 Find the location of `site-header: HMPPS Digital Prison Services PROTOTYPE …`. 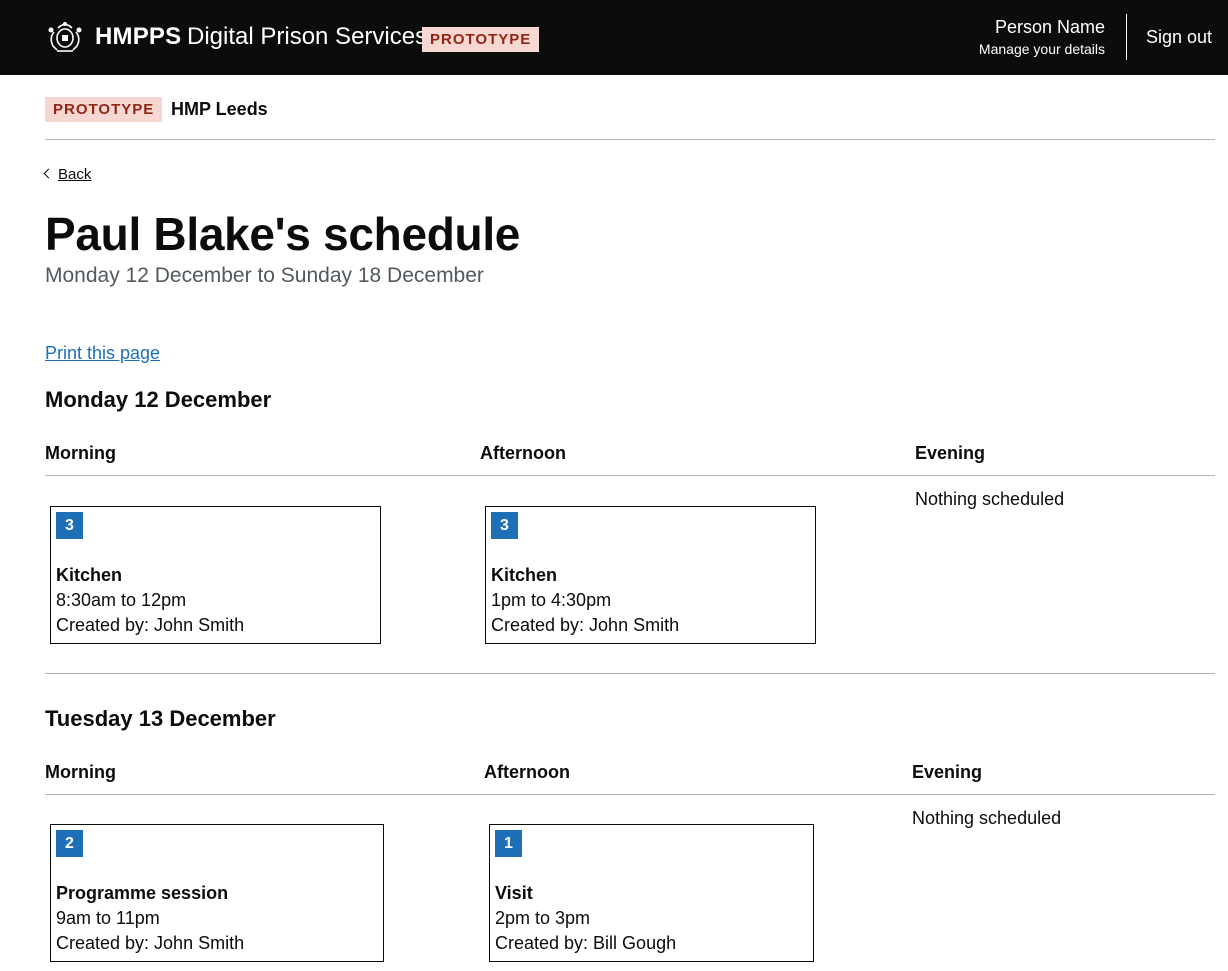

site-header: HMPPS Digital Prison Services PROTOTYPE … is located at coordinates (614, 37).